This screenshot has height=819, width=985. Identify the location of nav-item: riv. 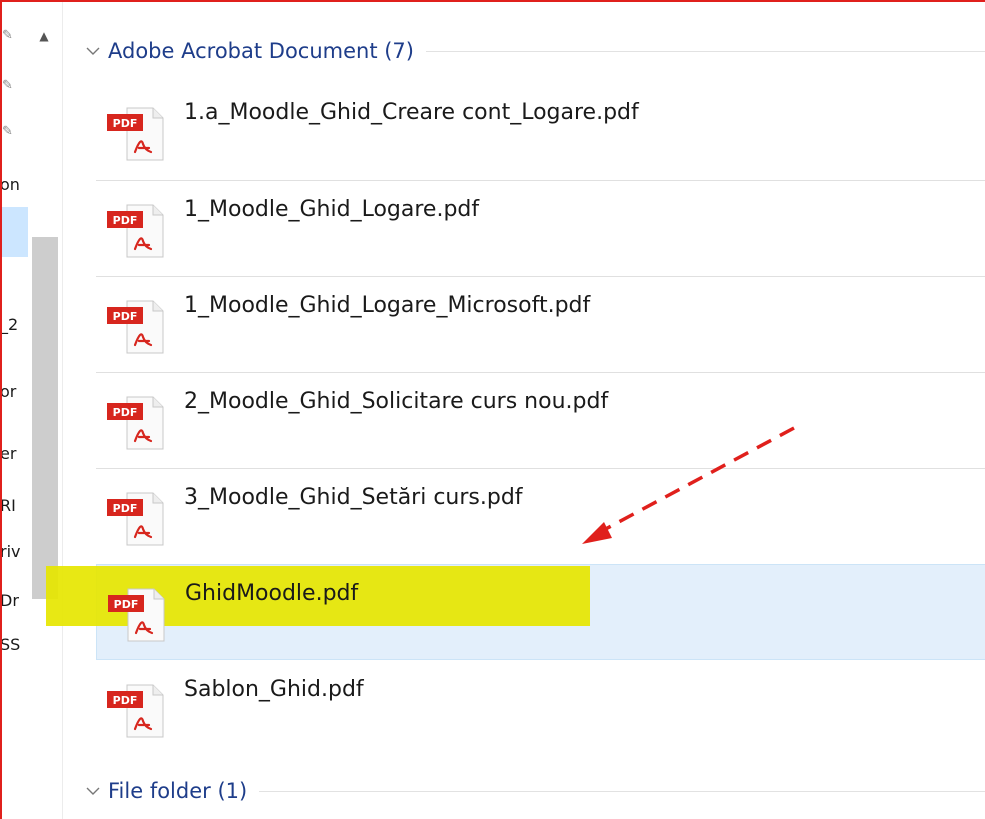
(15, 552).